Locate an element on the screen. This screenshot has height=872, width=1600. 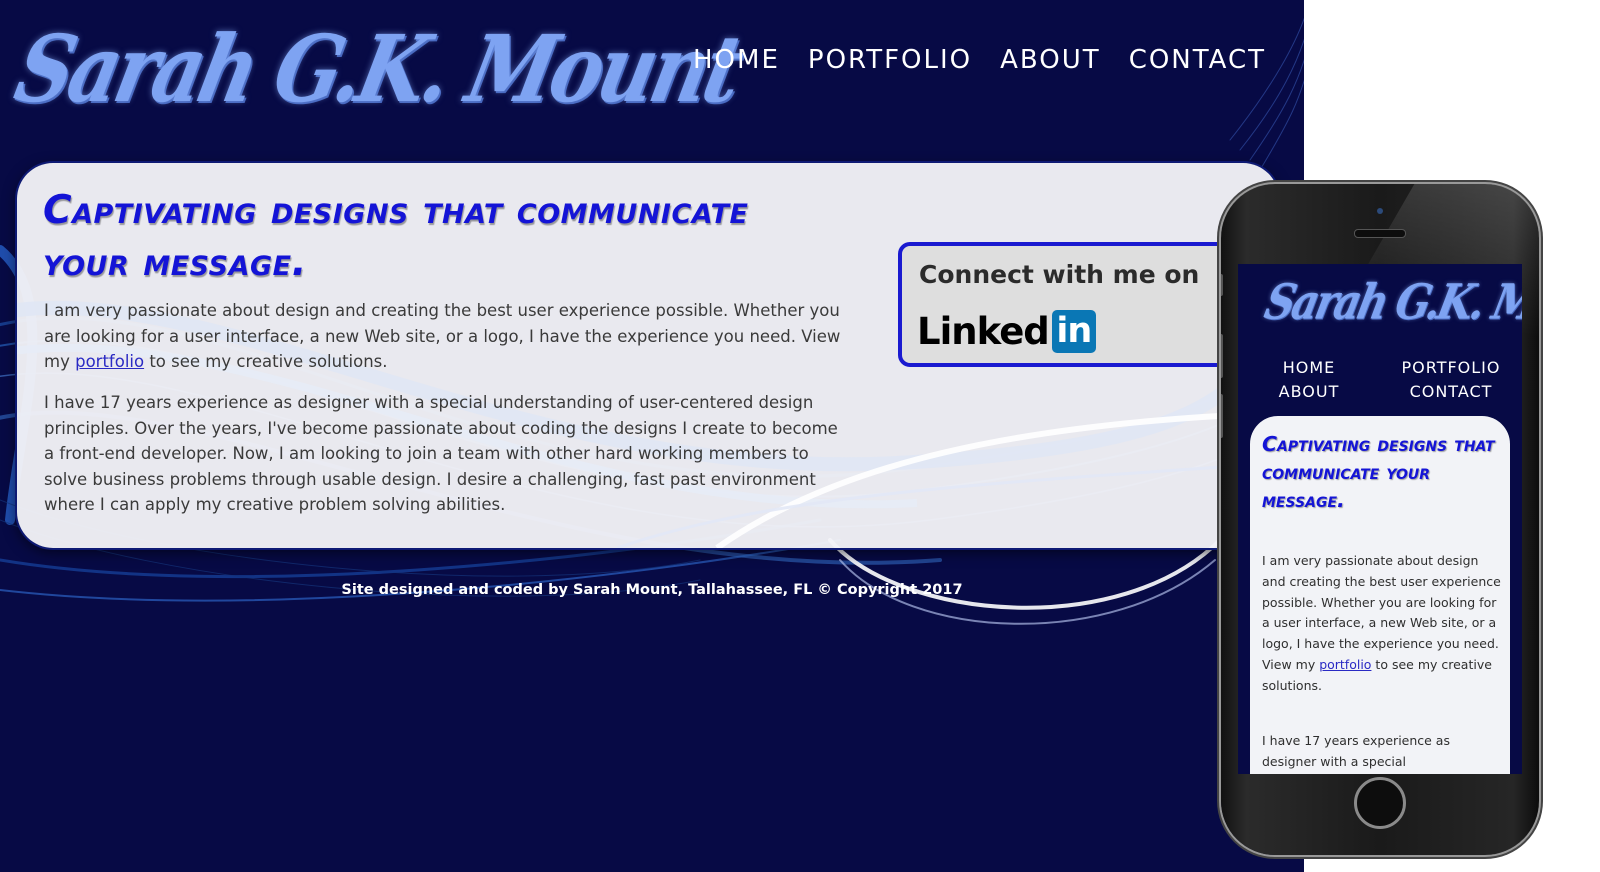
linkedin-in-badge: in is located at coordinates (1073, 331).